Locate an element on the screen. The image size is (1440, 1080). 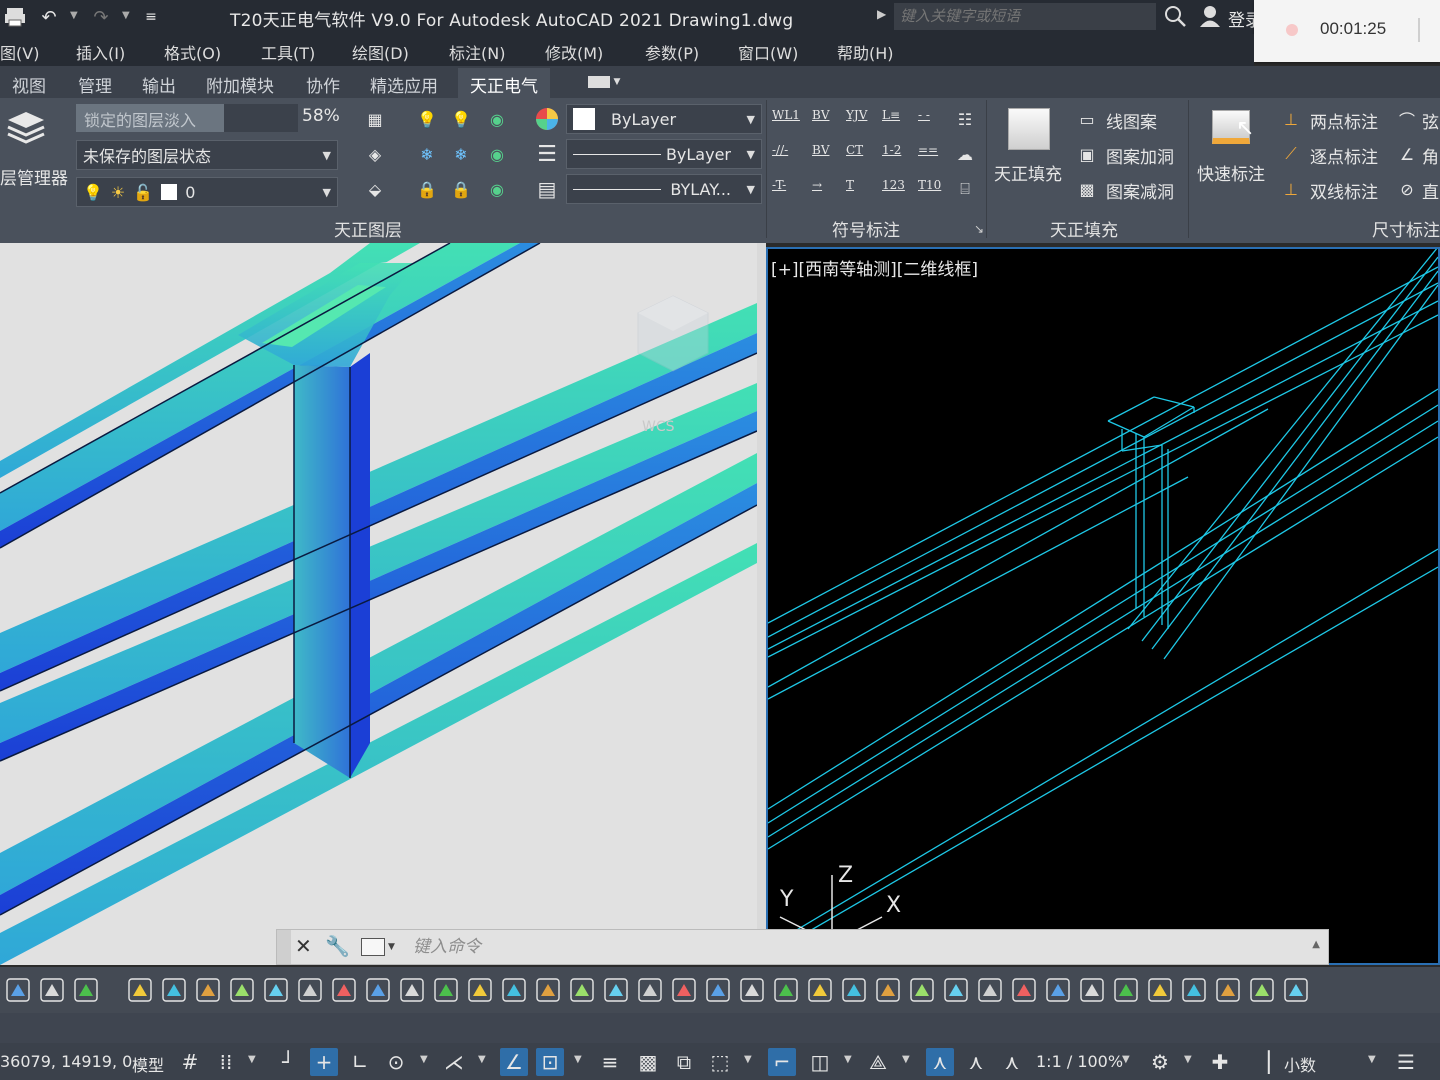
layer-freeze-all-icon: ◉ is located at coordinates (497, 154).